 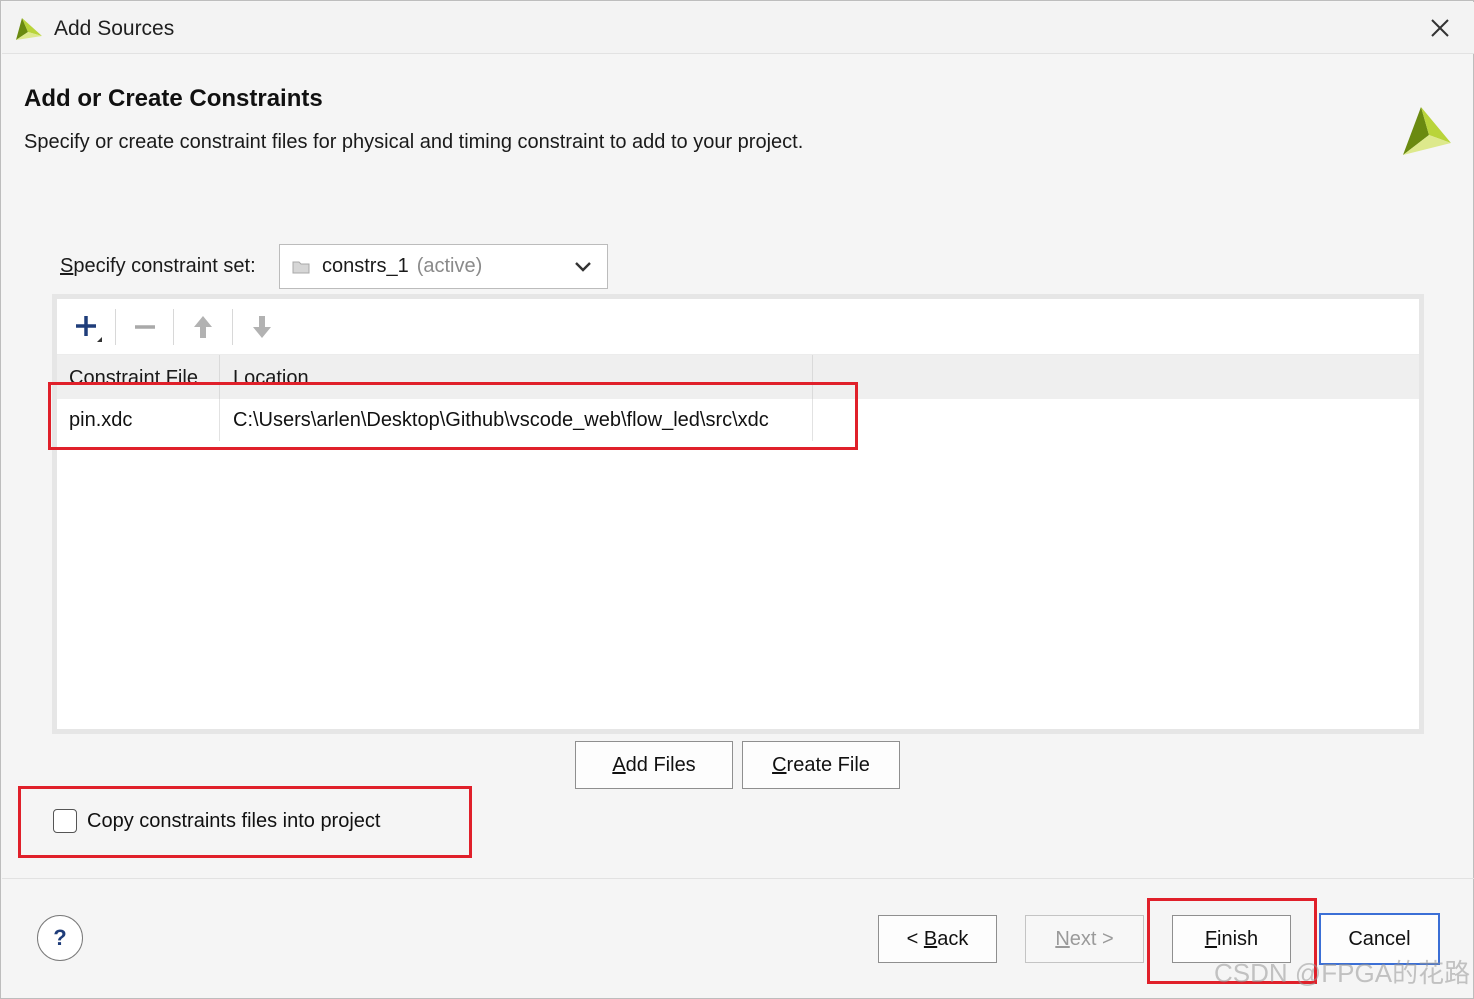 What do you see at coordinates (738, 327) in the screenshot?
I see `table-toolbar` at bounding box center [738, 327].